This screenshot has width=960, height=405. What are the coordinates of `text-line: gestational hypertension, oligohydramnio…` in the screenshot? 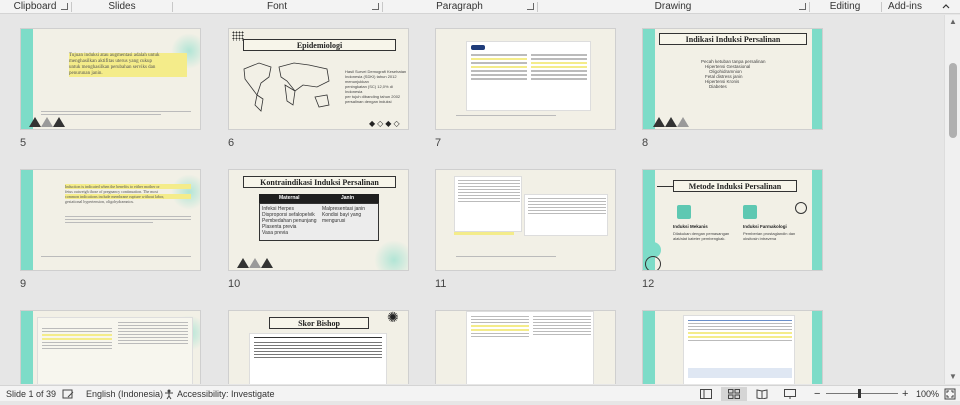 It's located at (100, 201).